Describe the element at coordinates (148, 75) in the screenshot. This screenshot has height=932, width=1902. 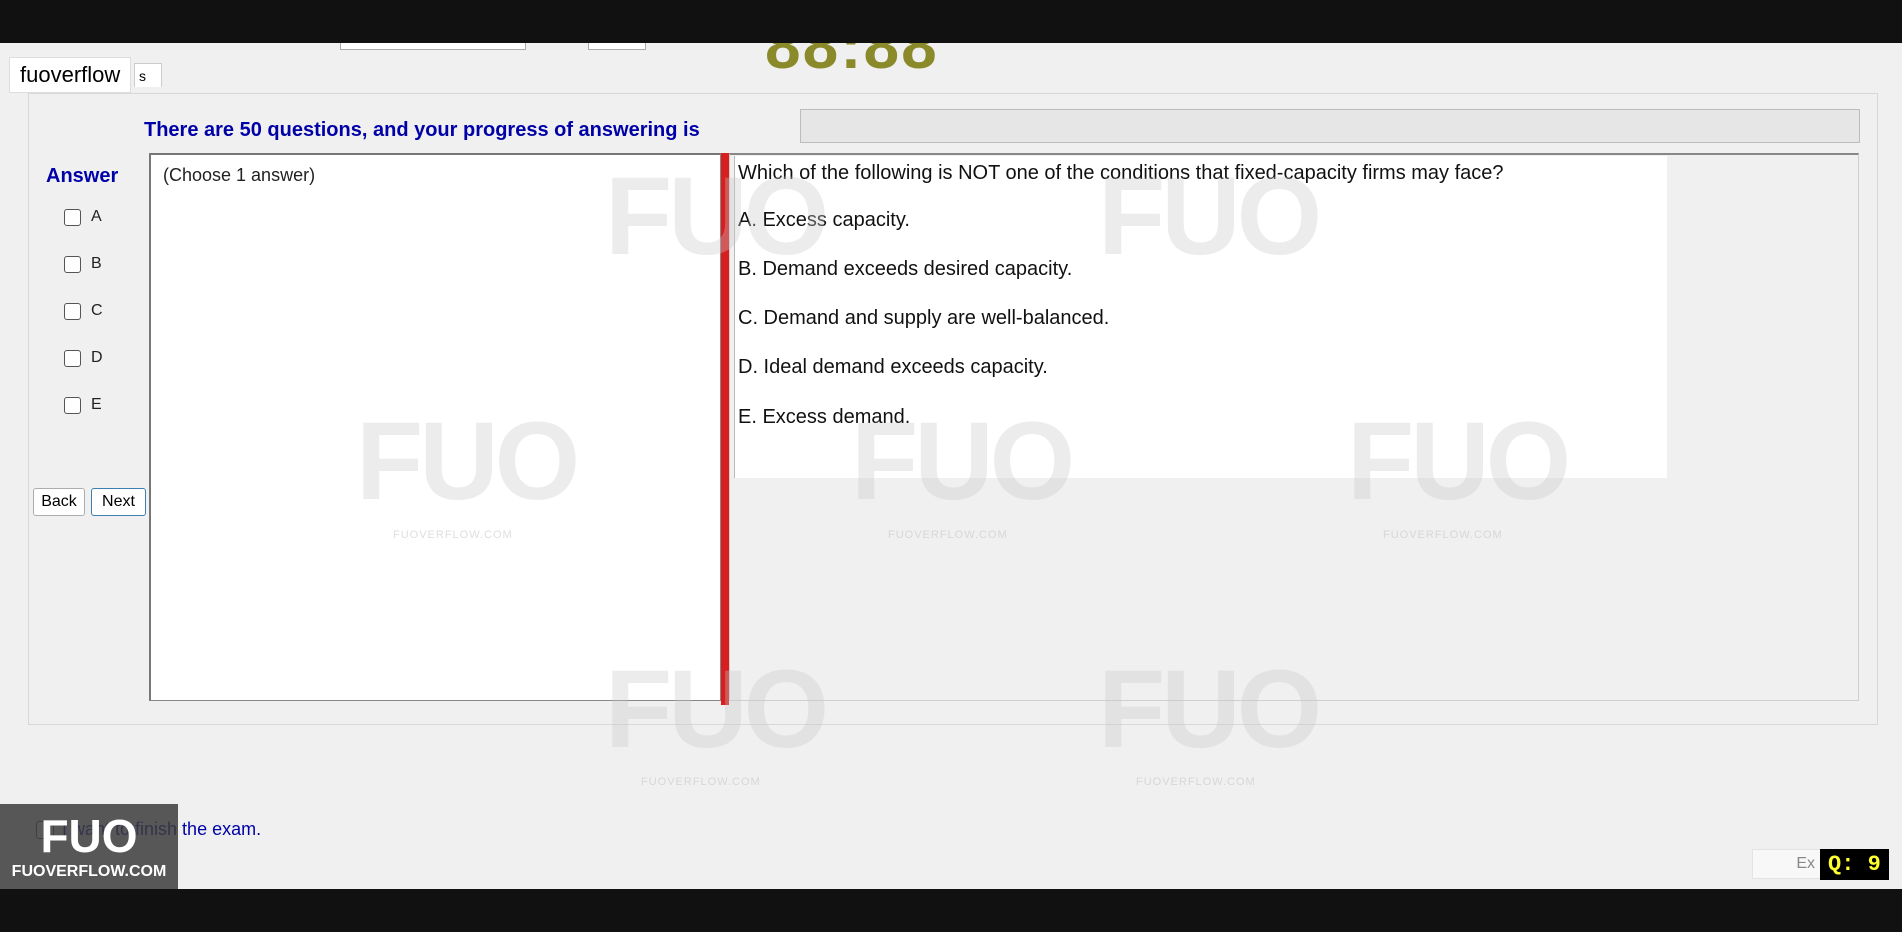
I see `tab-partial: s` at that location.